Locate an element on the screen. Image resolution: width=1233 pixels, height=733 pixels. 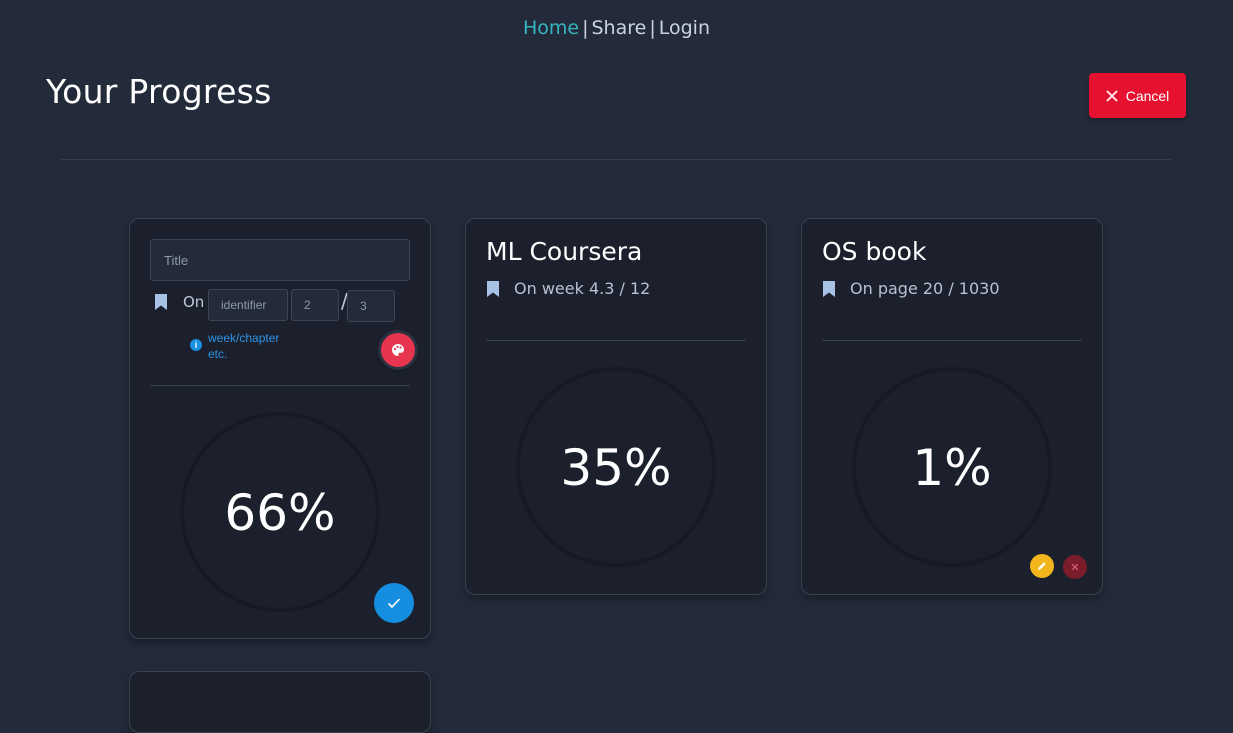
total-value-input: 3 is located at coordinates (371, 306).